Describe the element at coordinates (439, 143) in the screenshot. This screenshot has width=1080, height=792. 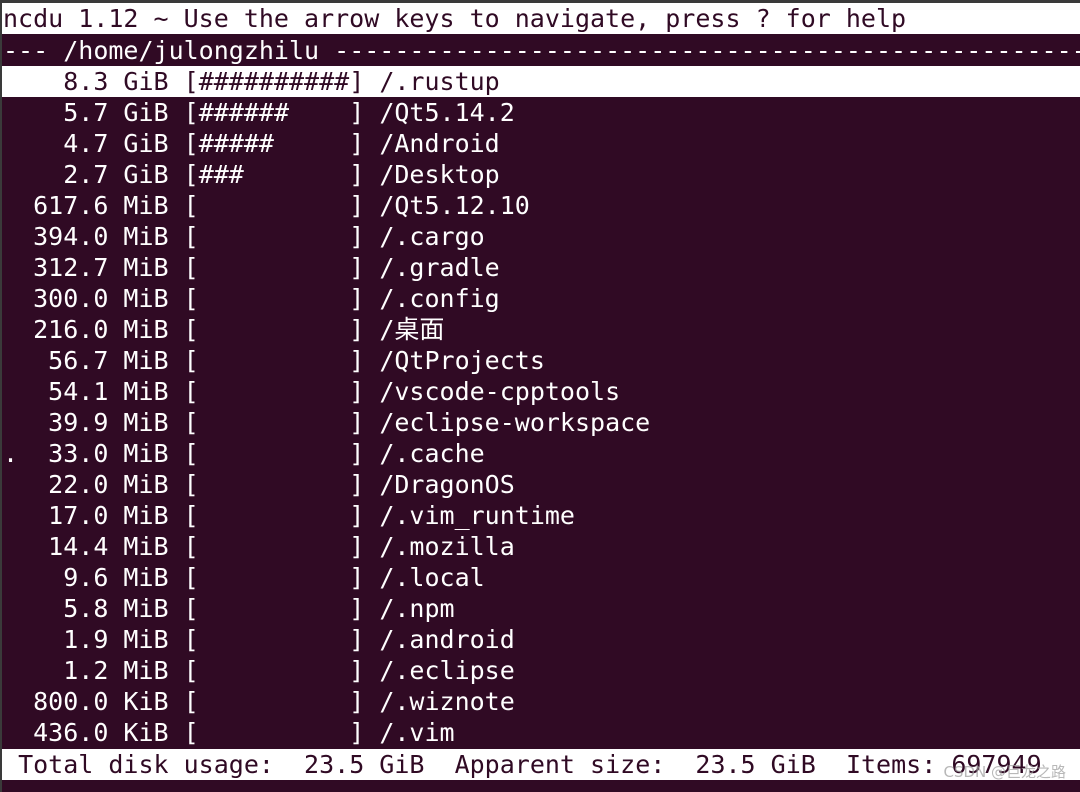
I see `row-name: /Android` at that location.